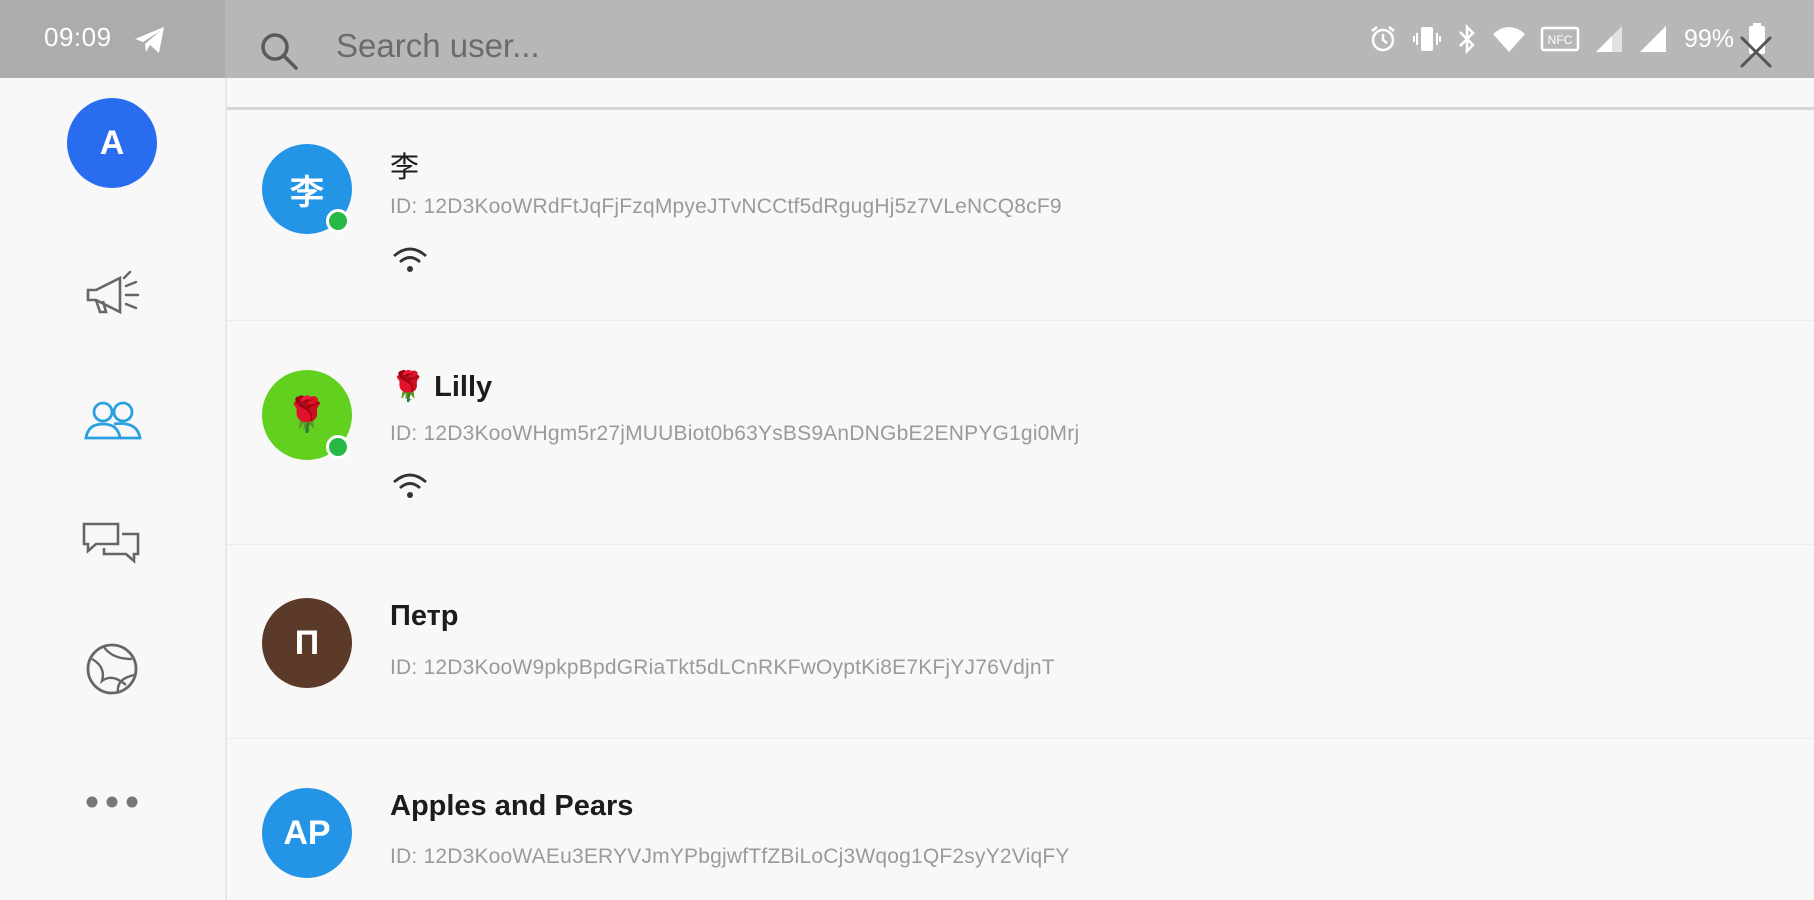 This screenshot has width=1814, height=900. What do you see at coordinates (112, 294) in the screenshot?
I see `megaphone-icon` at bounding box center [112, 294].